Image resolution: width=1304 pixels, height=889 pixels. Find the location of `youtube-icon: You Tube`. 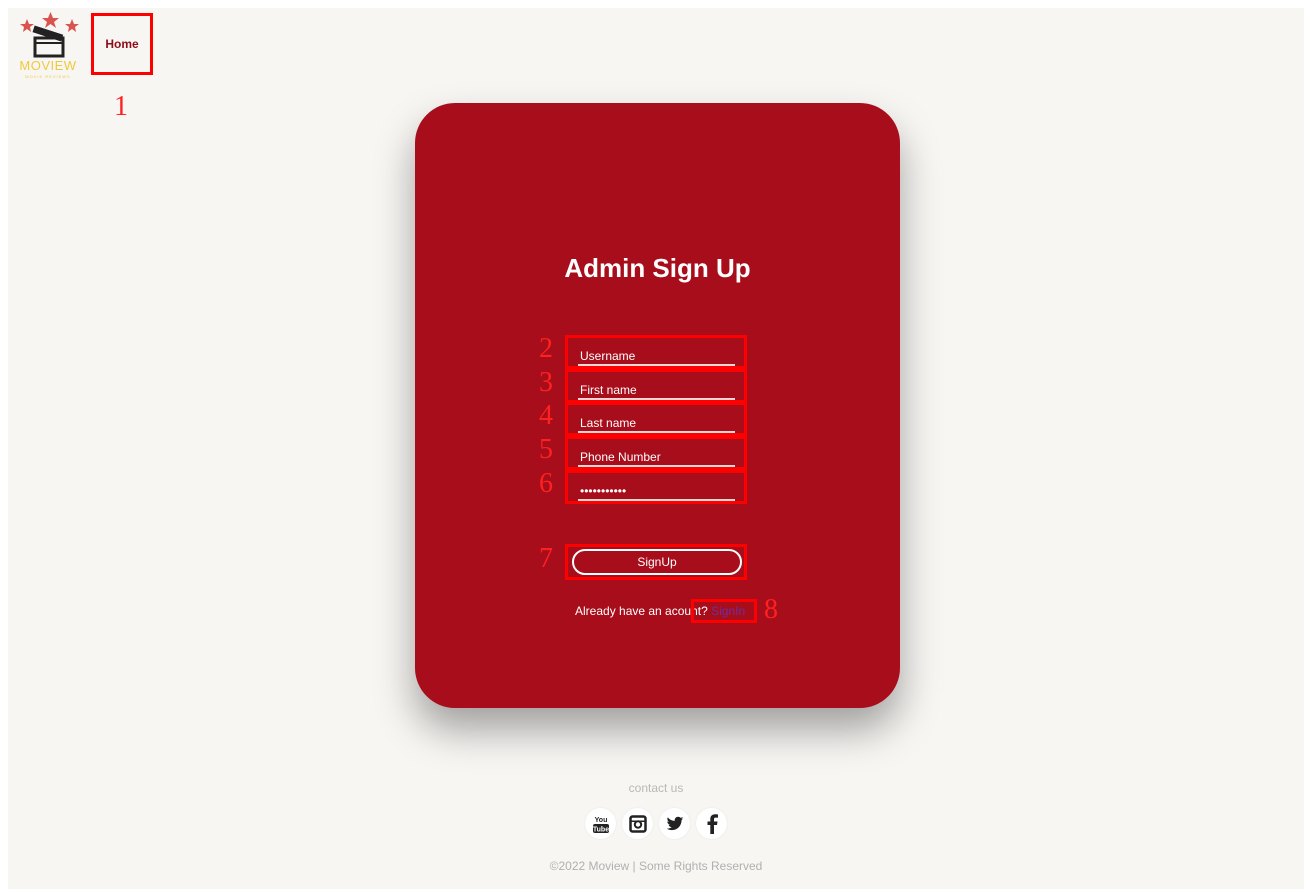

youtube-icon: You Tube is located at coordinates (600, 823).